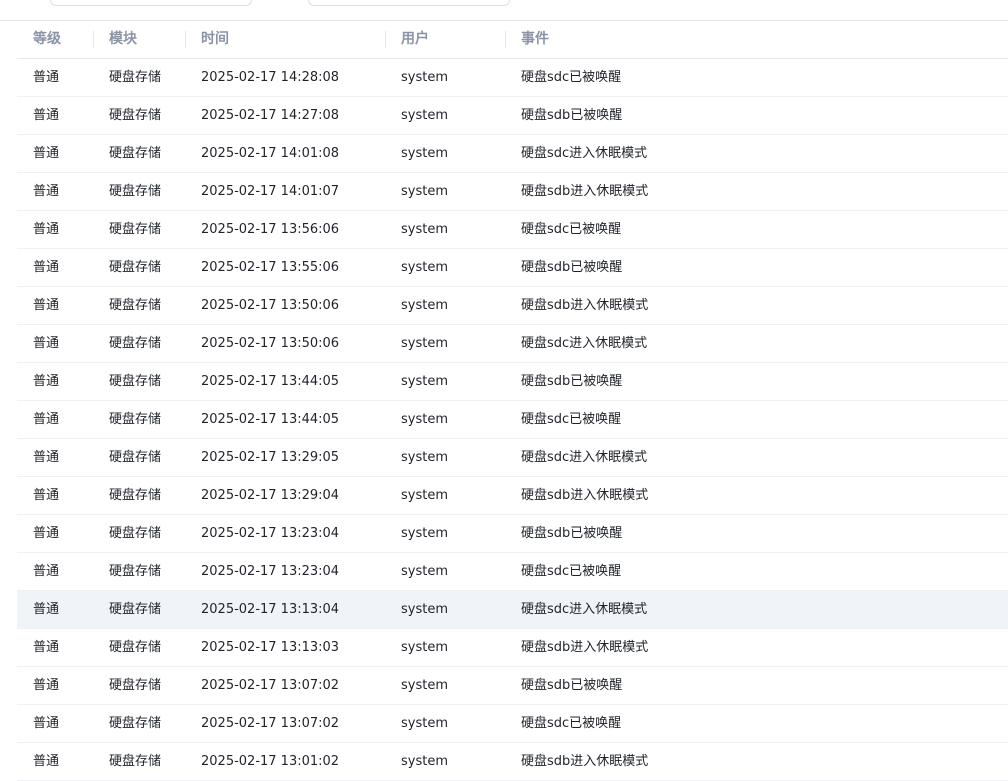 Image resolution: width=1008 pixels, height=781 pixels. Describe the element at coordinates (270, 267) in the screenshot. I see `cell-time: 2025-02-17 13:55:06` at that location.